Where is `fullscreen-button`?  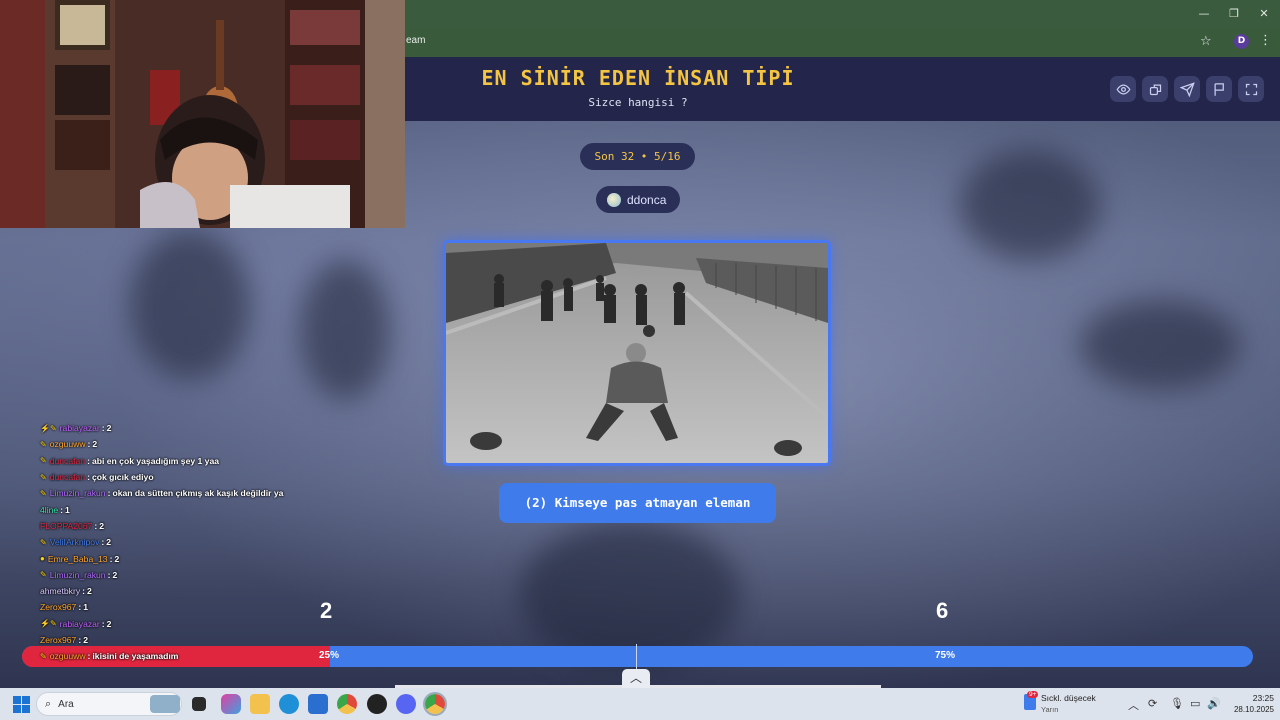
fullscreen-button is located at coordinates (1251, 89).